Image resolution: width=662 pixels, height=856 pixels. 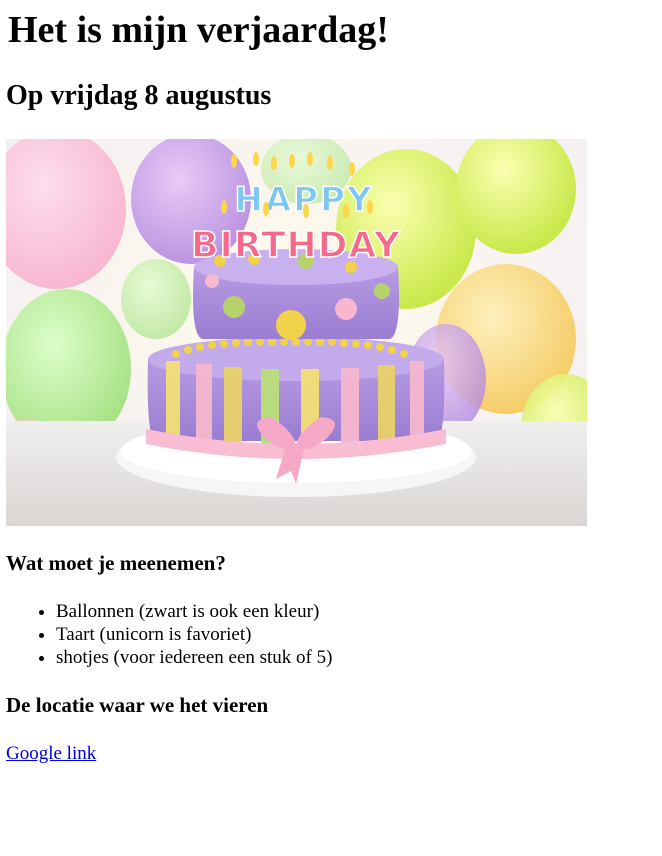 I want to click on list-item: Ballonnen (zwart is ook een kleur), so click(x=194, y=611).